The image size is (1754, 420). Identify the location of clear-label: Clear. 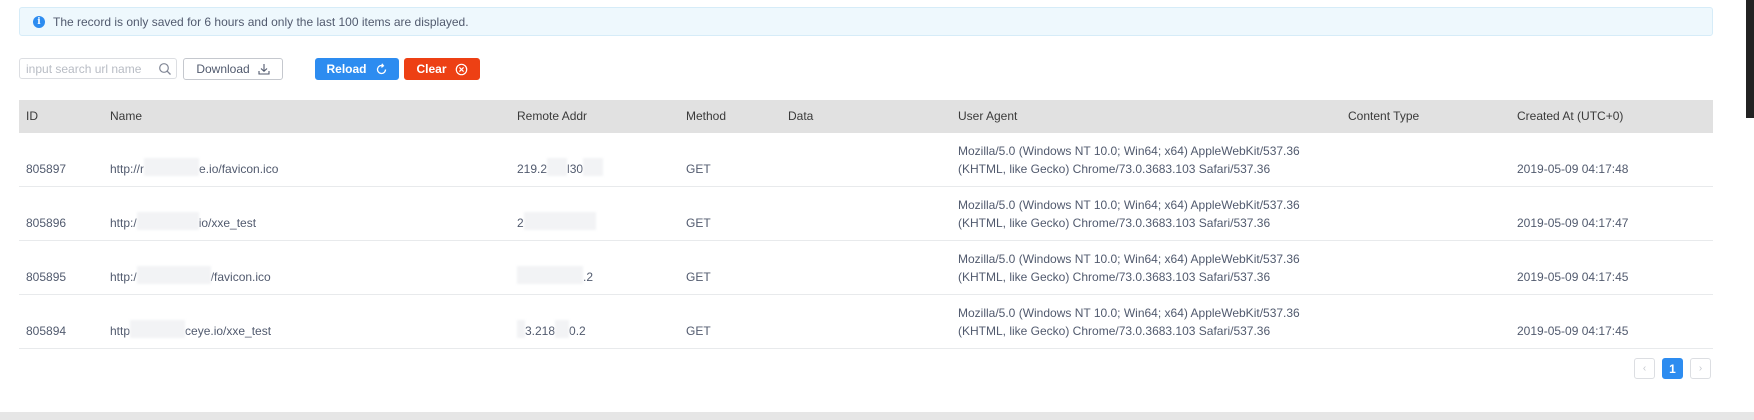
(431, 69).